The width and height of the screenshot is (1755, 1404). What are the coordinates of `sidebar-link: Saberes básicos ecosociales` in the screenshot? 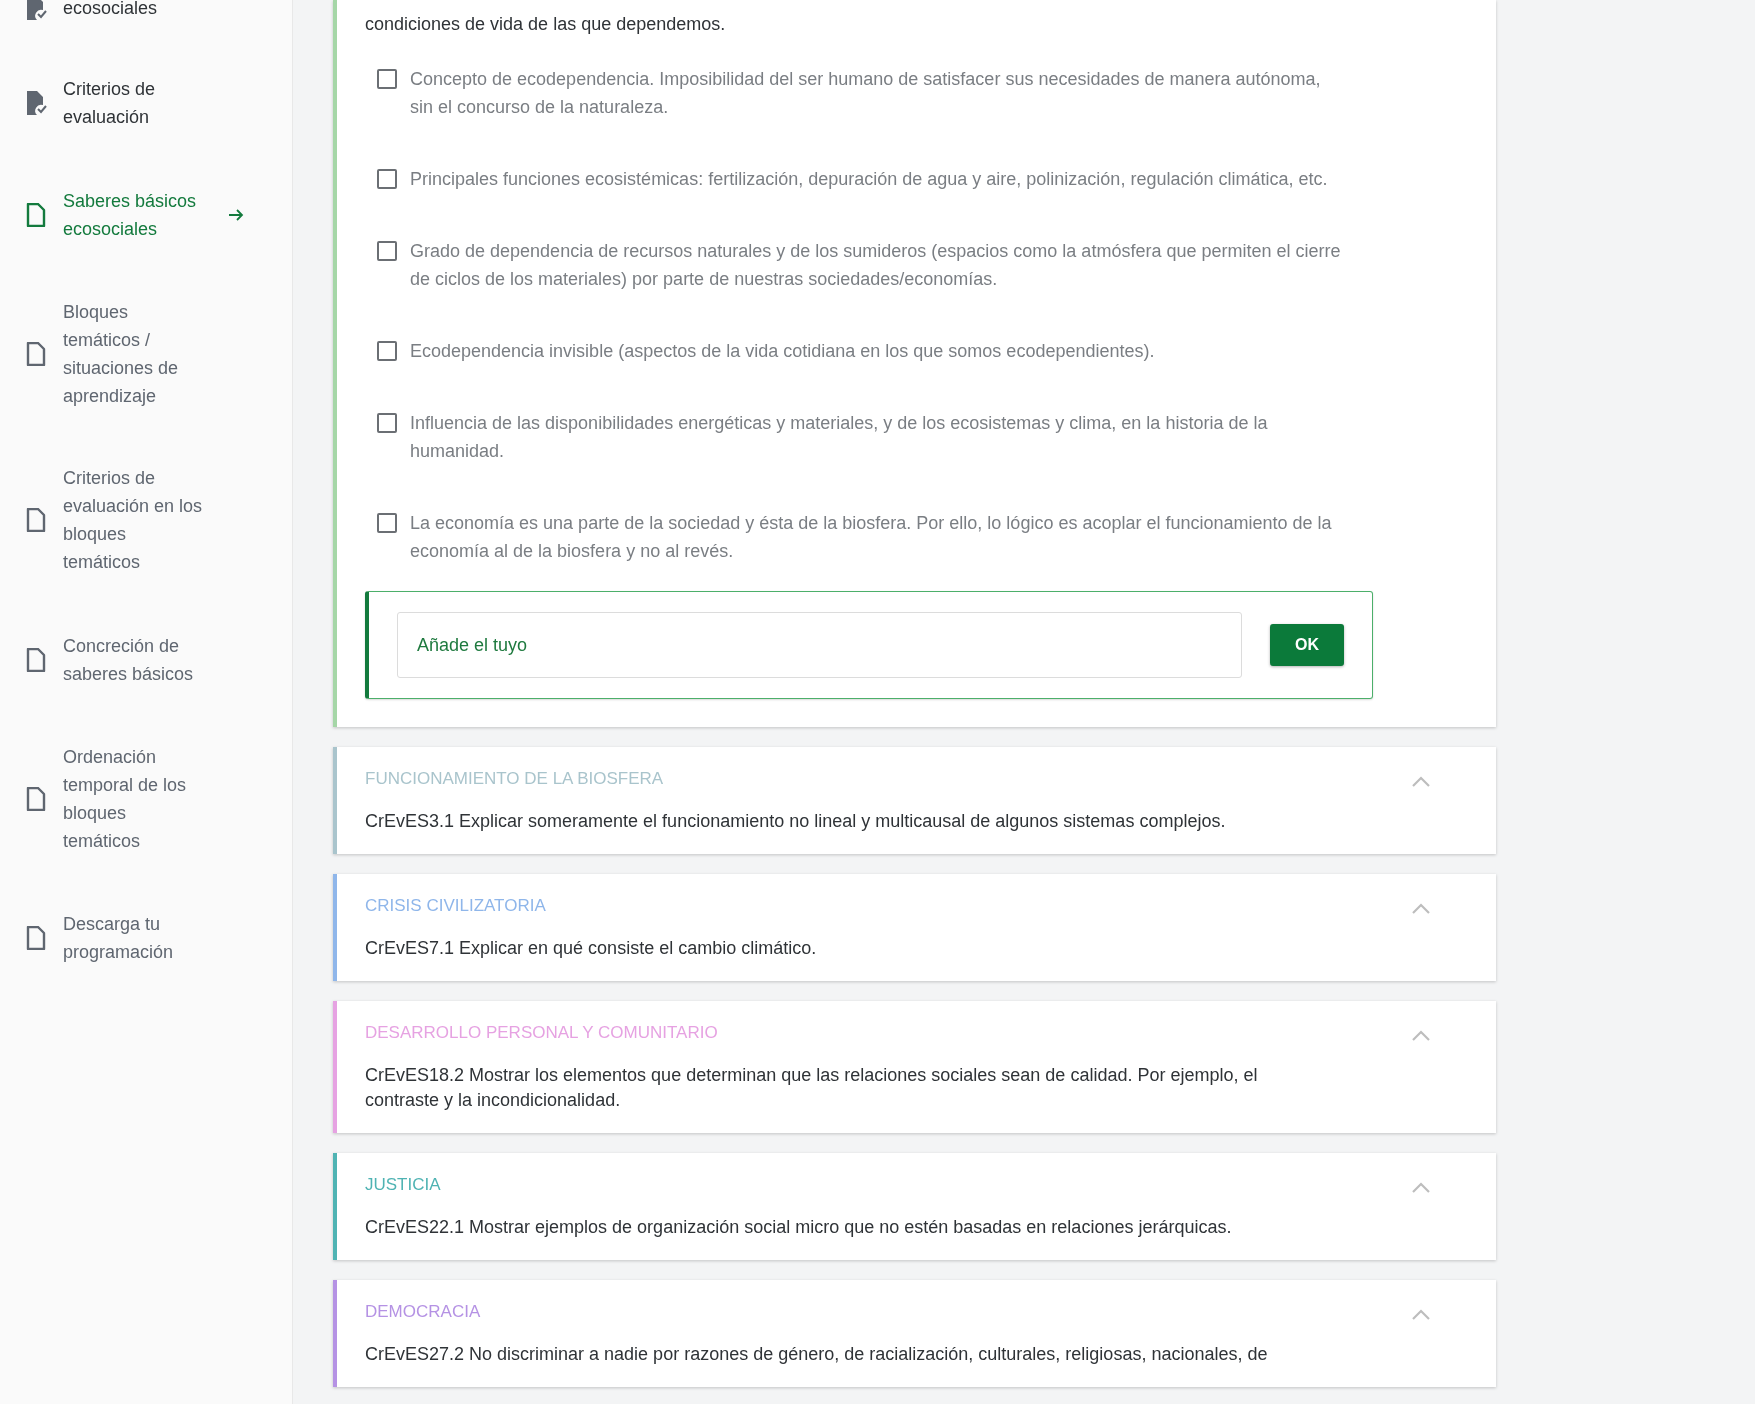 It's located at (133, 215).